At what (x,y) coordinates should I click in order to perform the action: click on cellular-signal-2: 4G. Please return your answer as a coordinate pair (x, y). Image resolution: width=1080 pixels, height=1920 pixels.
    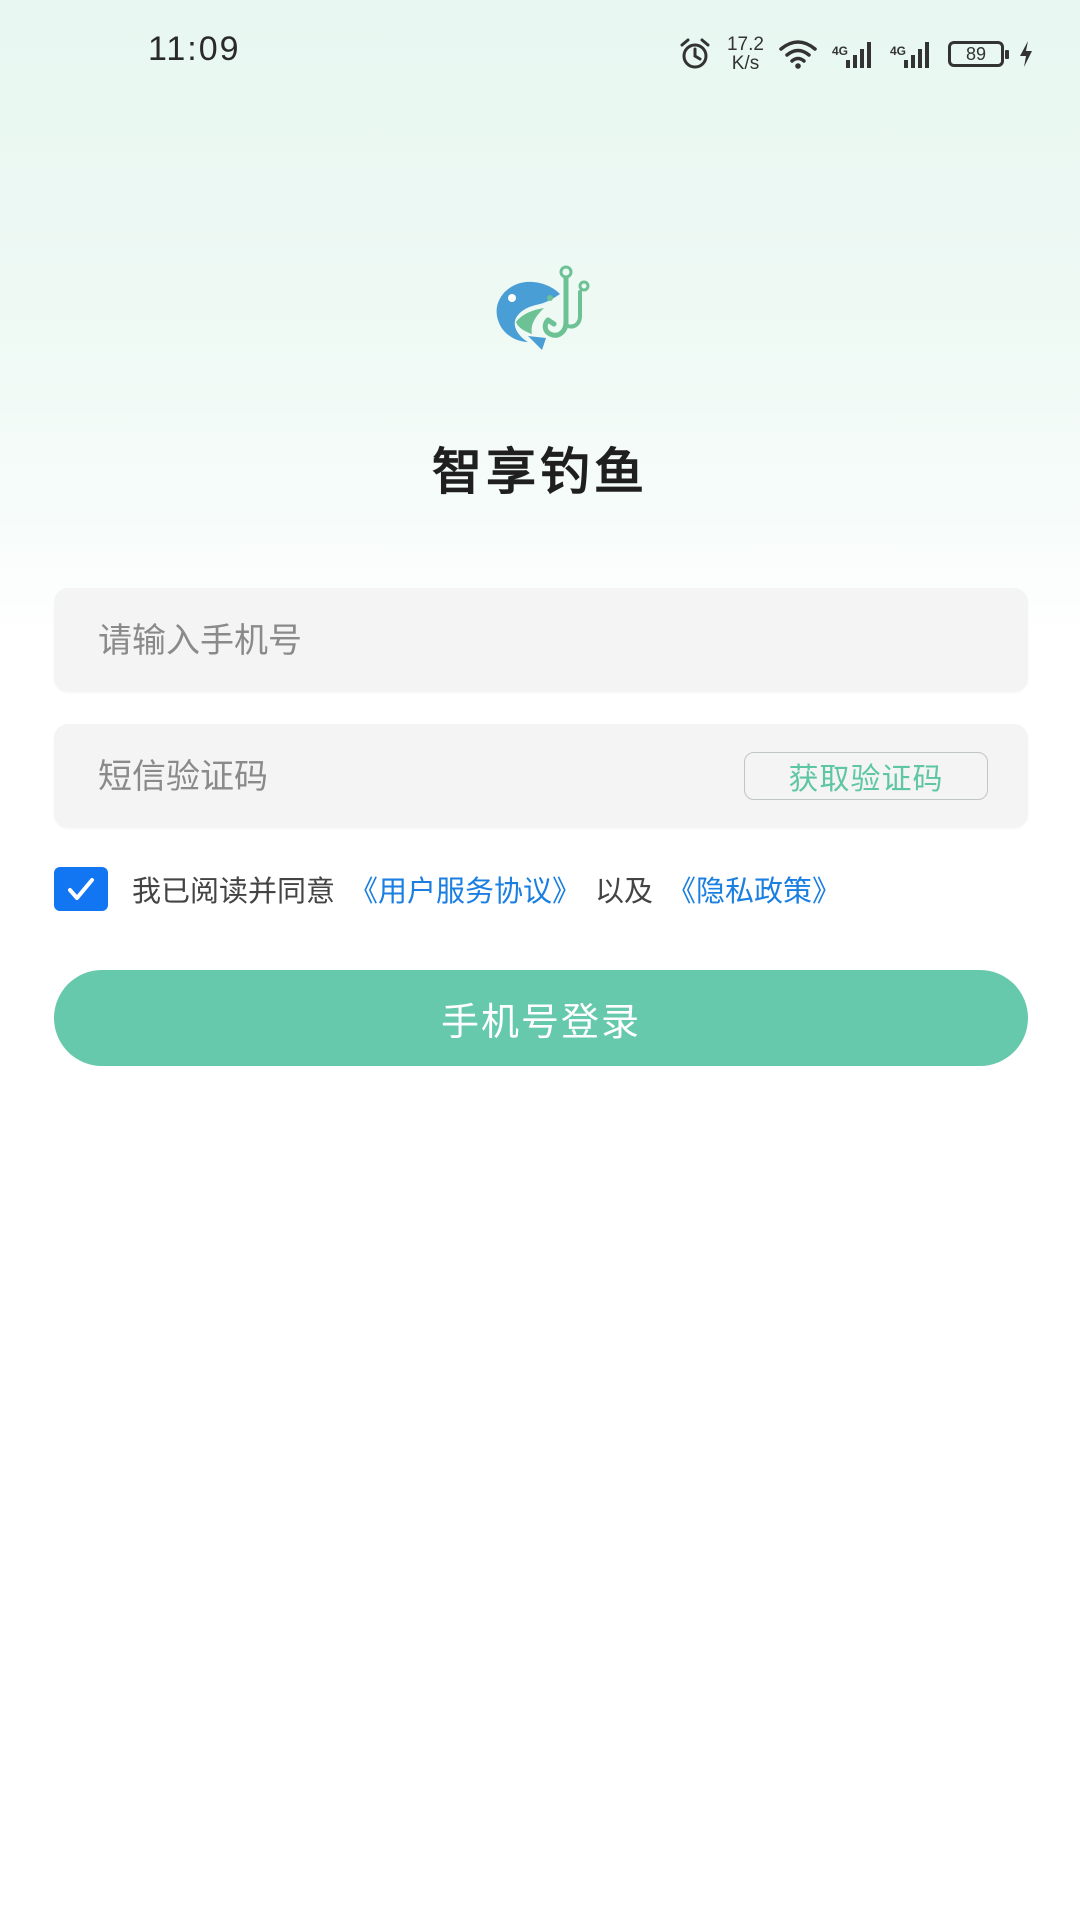
    Looking at the image, I should click on (912, 54).